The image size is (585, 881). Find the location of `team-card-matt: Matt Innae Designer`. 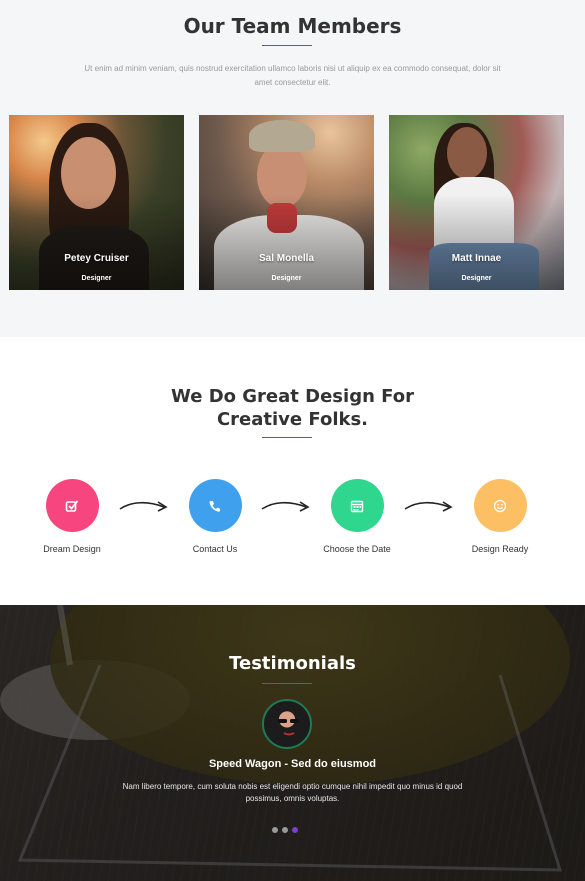

team-card-matt: Matt Innae Designer is located at coordinates (476, 202).